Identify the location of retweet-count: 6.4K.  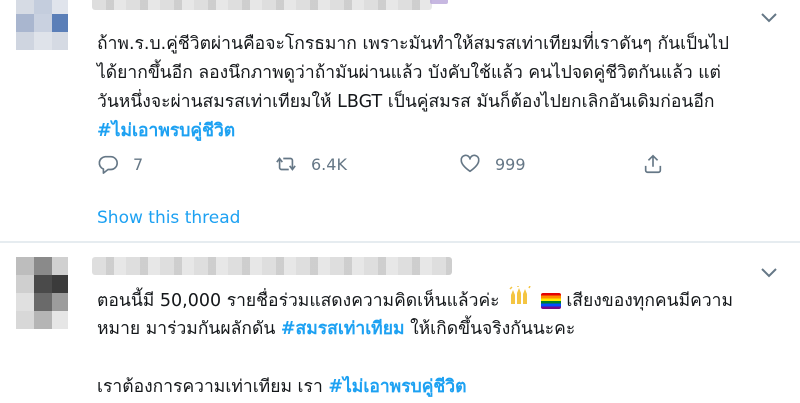
(329, 164).